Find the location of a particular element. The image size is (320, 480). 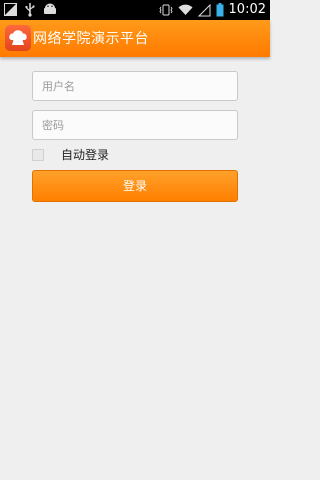

image-icon is located at coordinates (10, 10).